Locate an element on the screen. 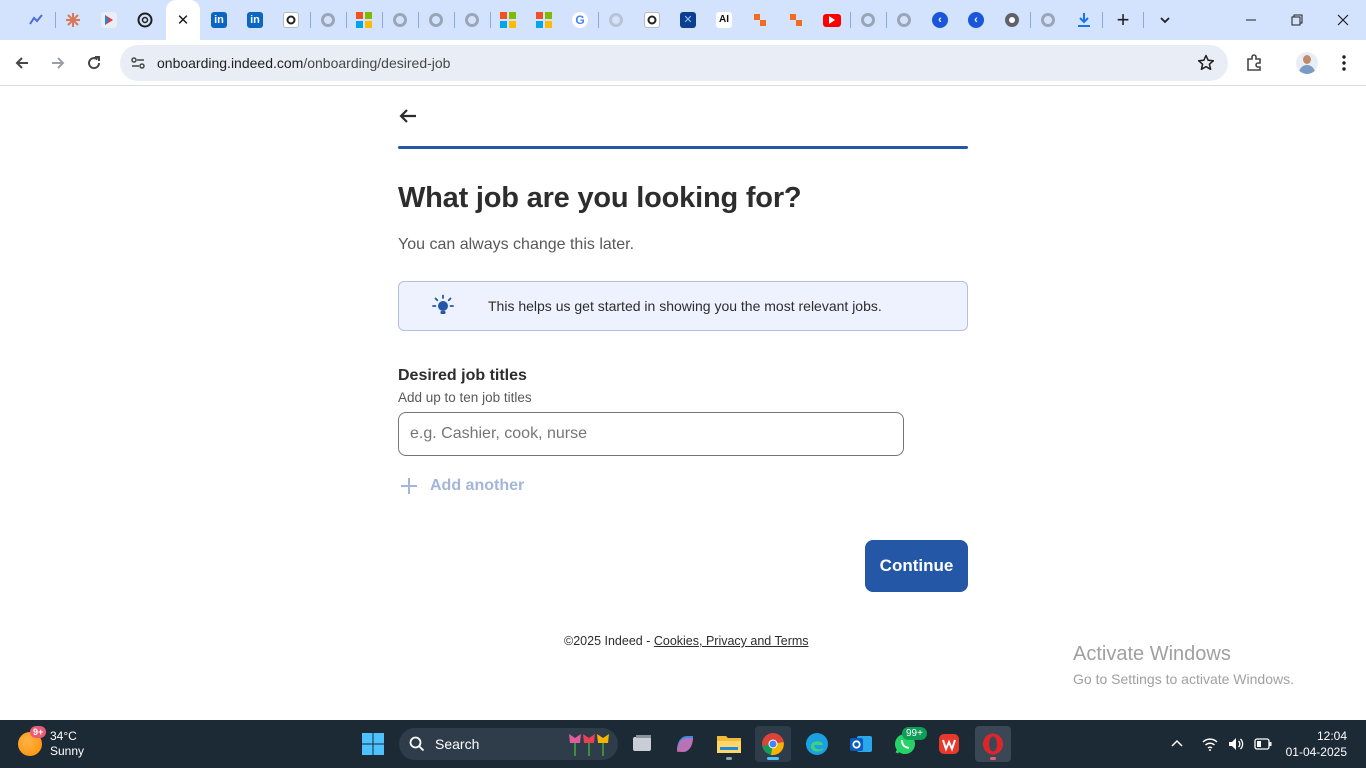 This screenshot has height=768, width=1366. taskbar-search: Search is located at coordinates (508, 744).